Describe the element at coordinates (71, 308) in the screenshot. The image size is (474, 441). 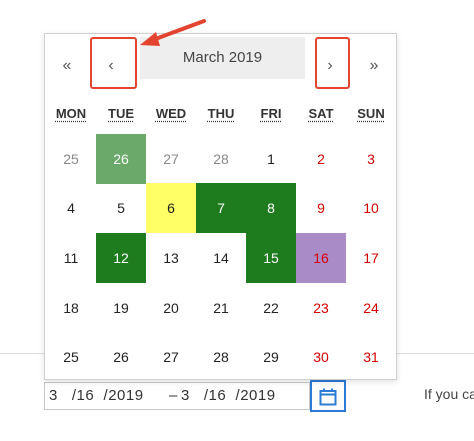
I see `day-cell: 18` at that location.